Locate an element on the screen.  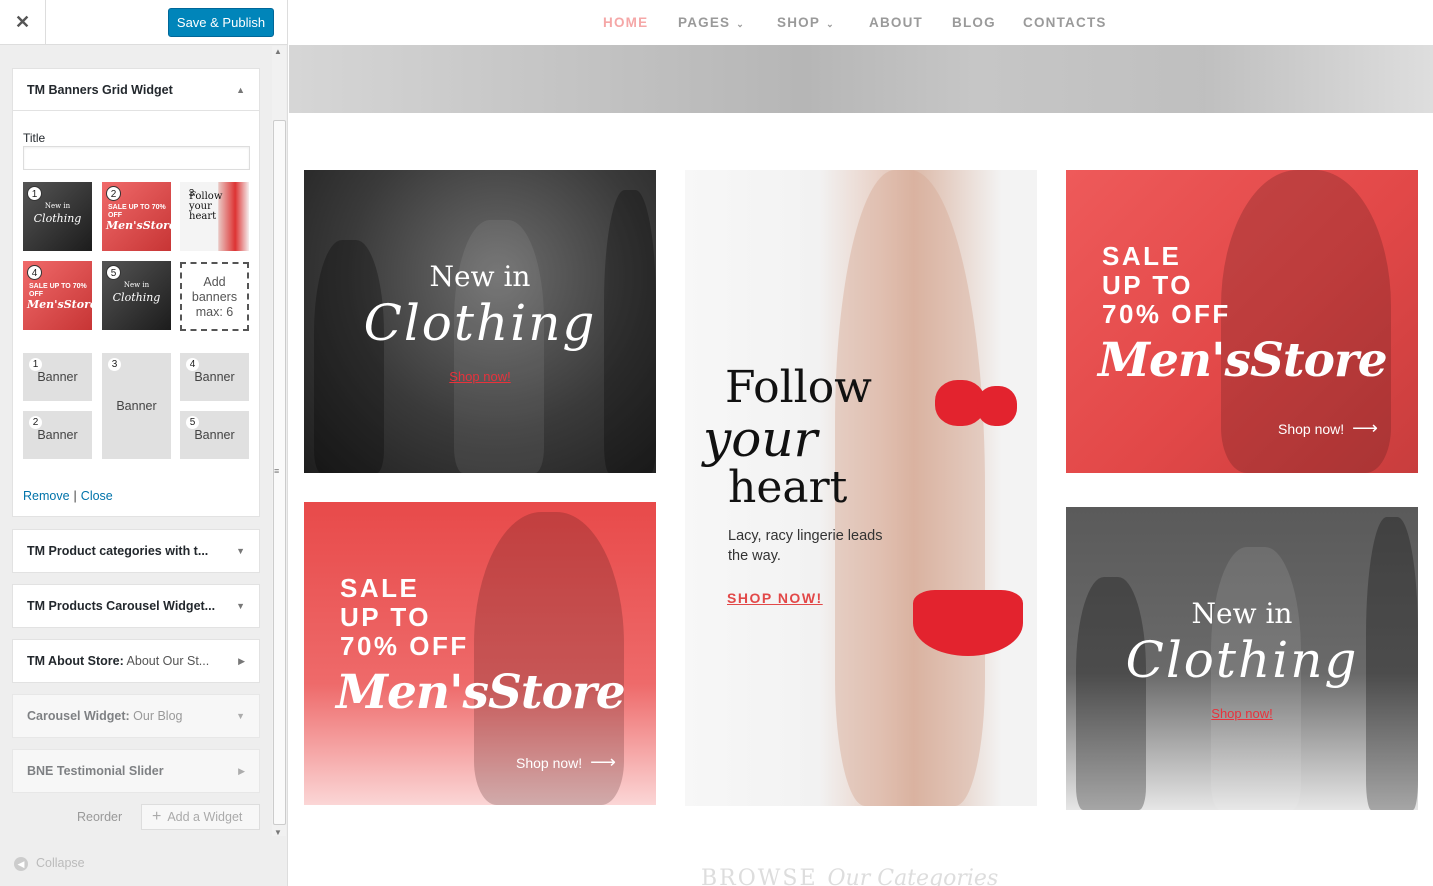
layout-slot-2: 2 Banner is located at coordinates (57, 435).